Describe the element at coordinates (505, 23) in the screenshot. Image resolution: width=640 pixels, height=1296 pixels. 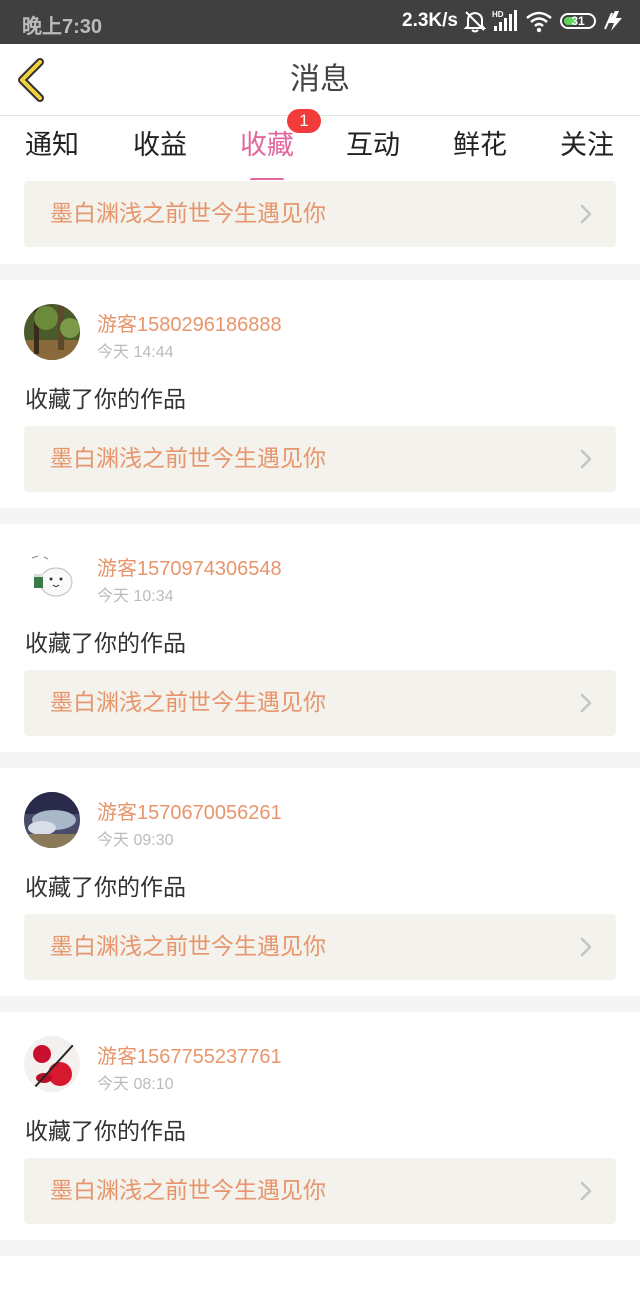
I see `hd-signal-icon: HD` at that location.